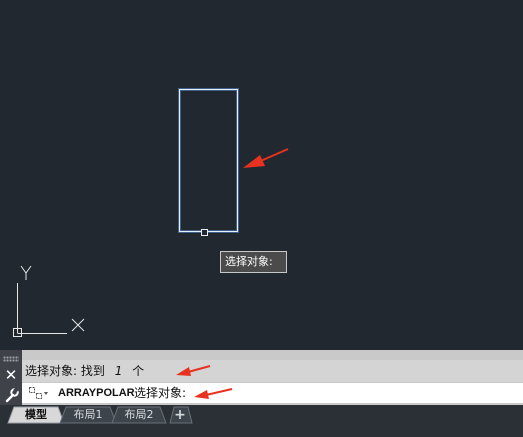 Image resolution: width=523 pixels, height=437 pixels. Describe the element at coordinates (253, 262) in the screenshot. I see `cursor-tooltip: 选择对象:` at that location.